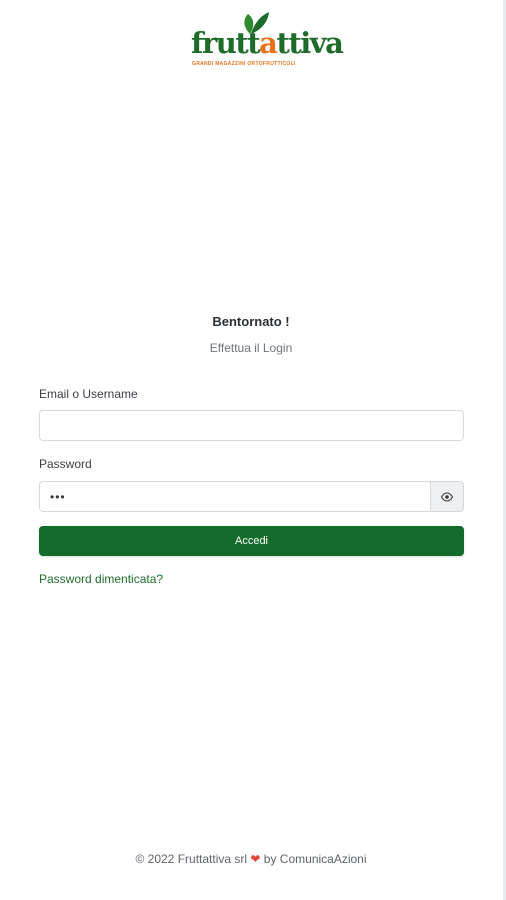  Describe the element at coordinates (226, 43) in the screenshot. I see `logo-text-part1: frutt` at that location.